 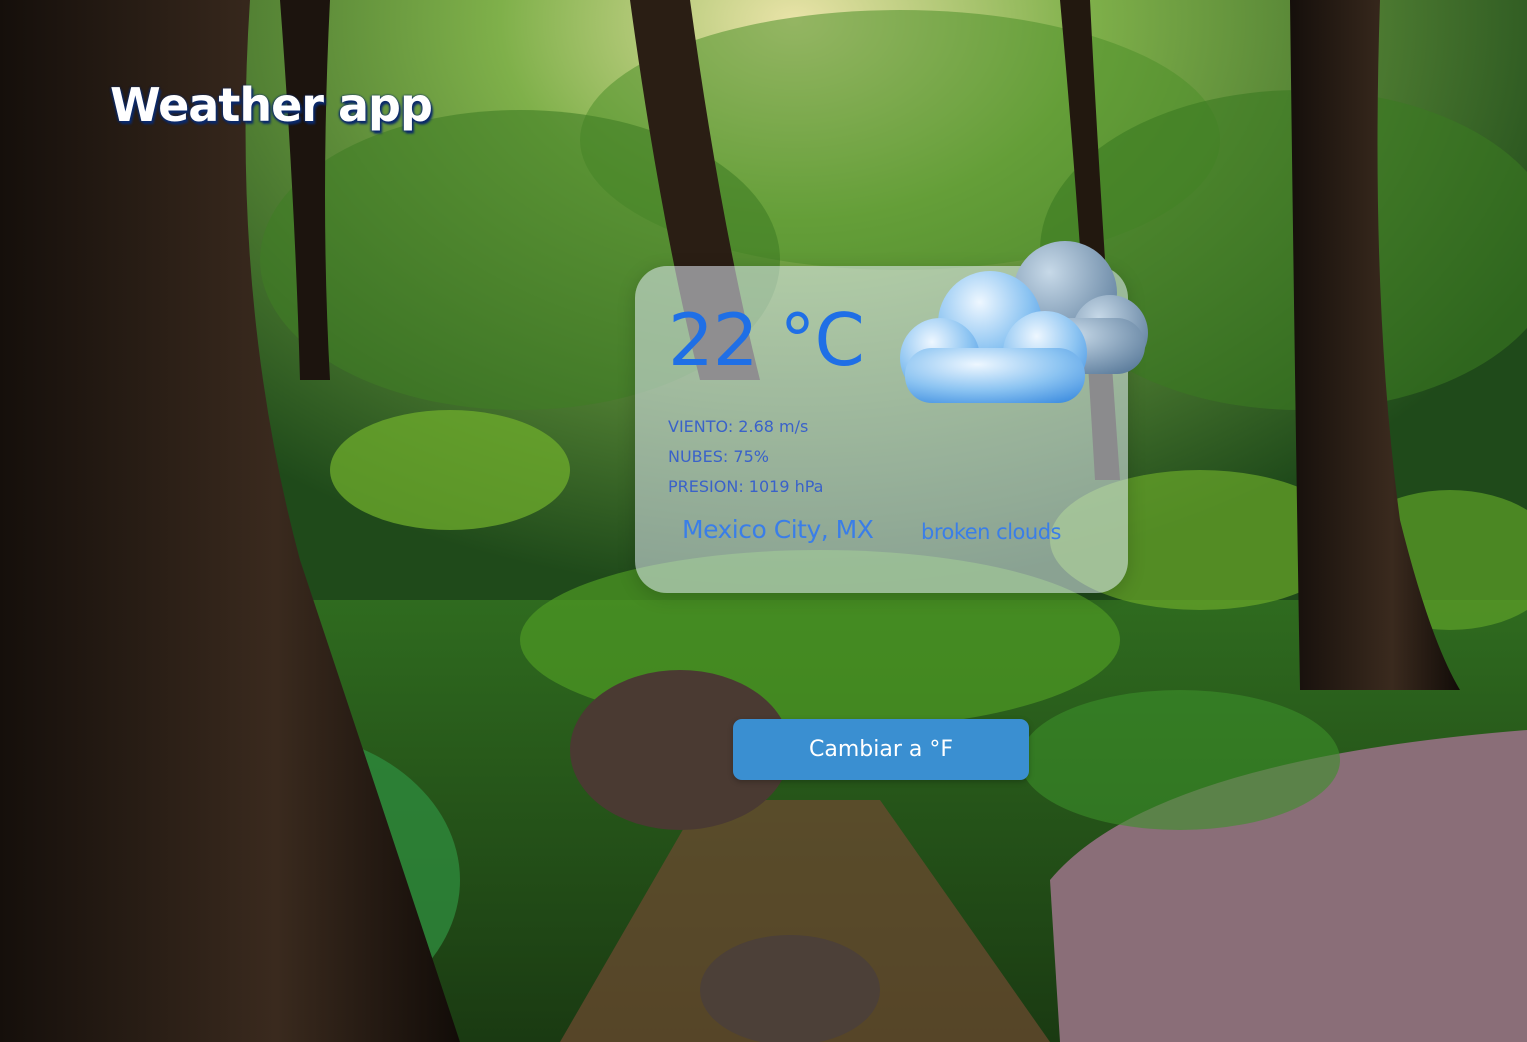 I want to click on temperature-value: 22 °C, so click(x=766, y=340).